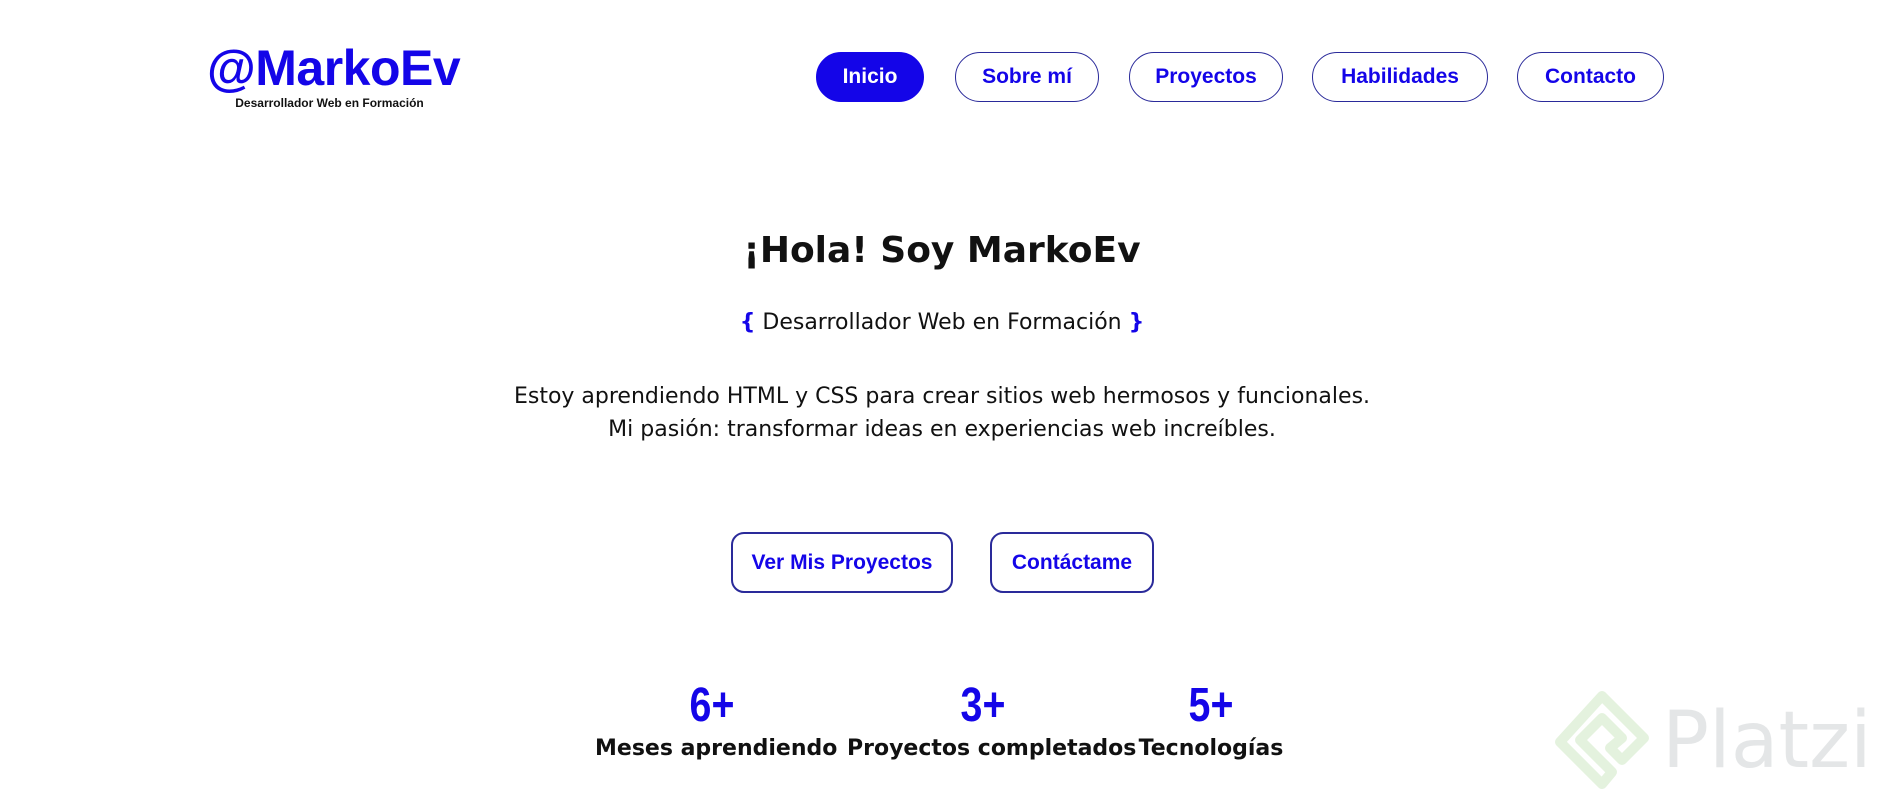  I want to click on nav-item-habilidades: Habilidades, so click(1400, 77).